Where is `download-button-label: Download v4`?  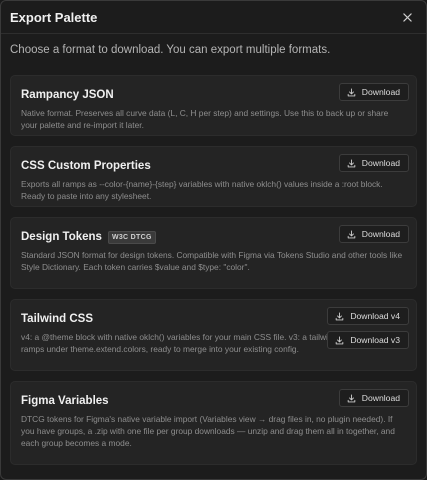
download-button-label: Download v4 is located at coordinates (375, 316).